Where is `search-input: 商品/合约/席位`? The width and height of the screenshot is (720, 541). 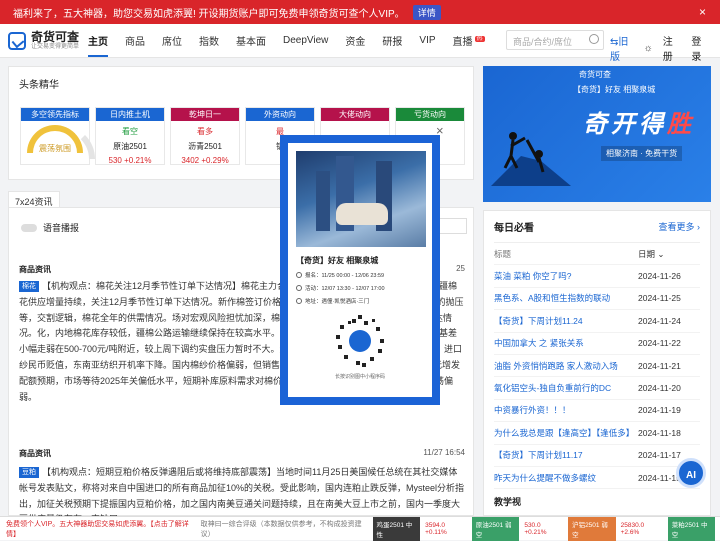
search-input: 商品/合约/席位 is located at coordinates (555, 40).